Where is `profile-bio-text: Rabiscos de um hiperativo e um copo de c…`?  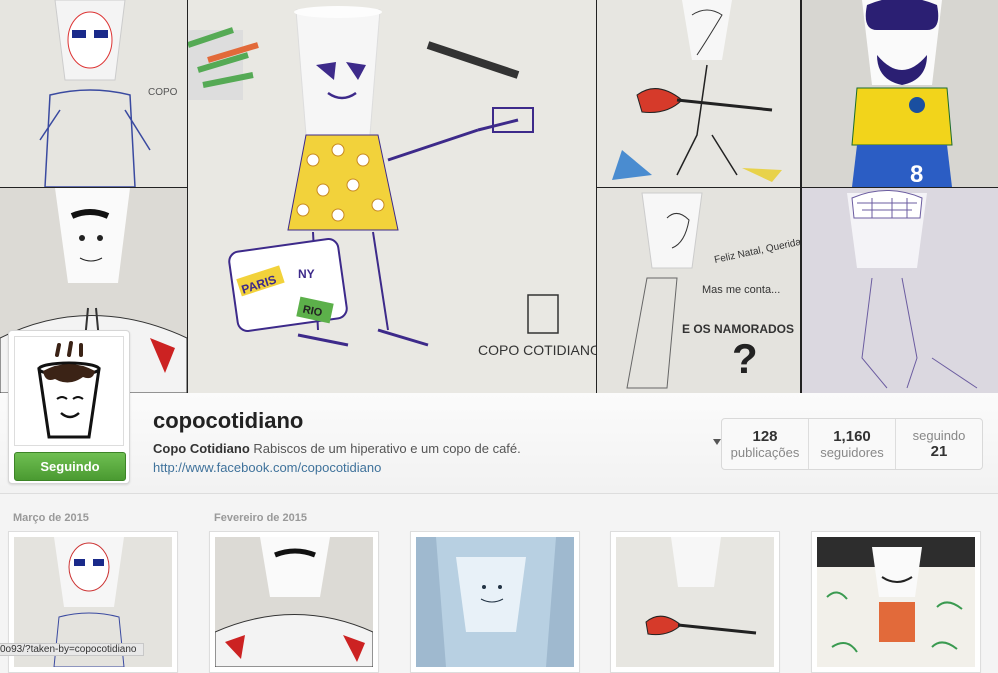
profile-bio-text: Rabiscos de um hiperativo e um copo de c… is located at coordinates (387, 448).